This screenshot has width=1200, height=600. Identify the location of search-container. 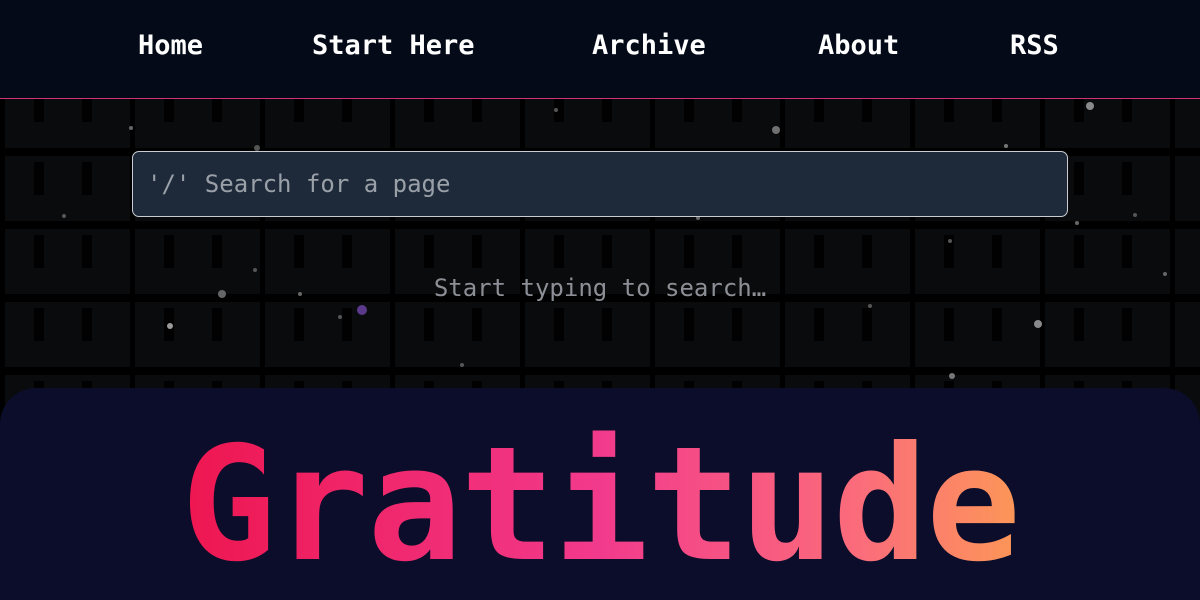
(600, 184).